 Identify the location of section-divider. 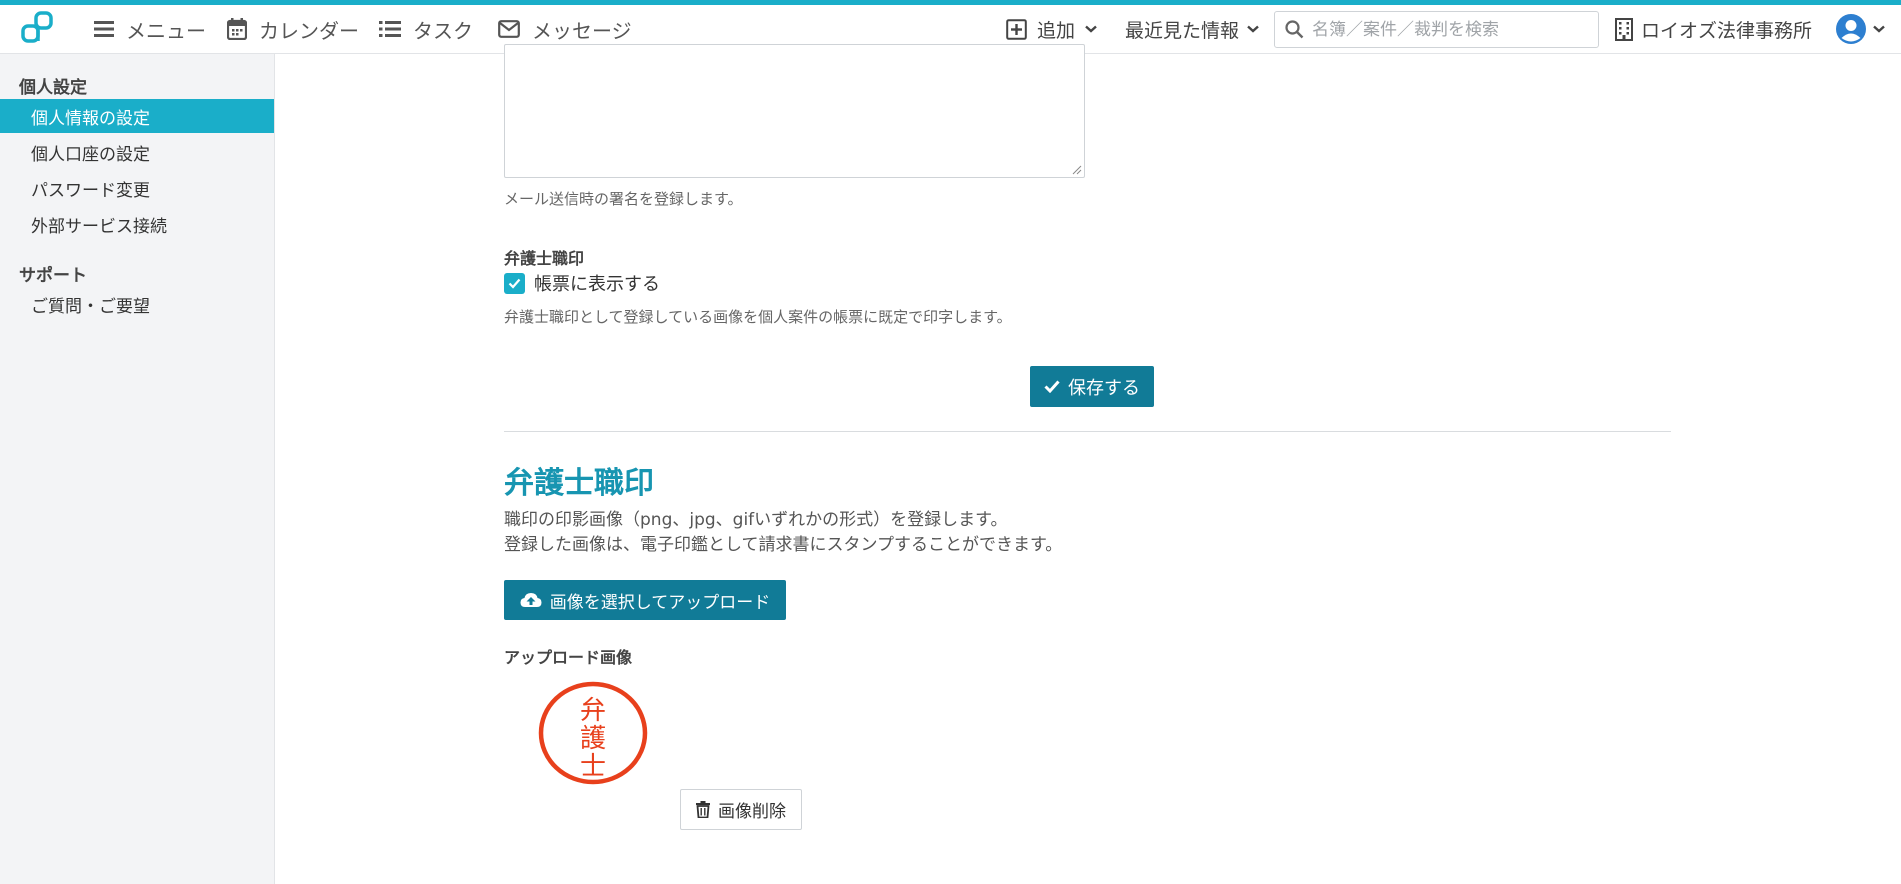
(1087, 431).